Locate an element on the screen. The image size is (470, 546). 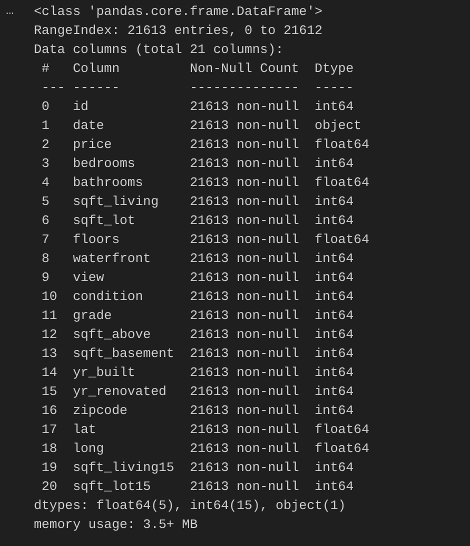
column-name: long is located at coordinates (88, 449).